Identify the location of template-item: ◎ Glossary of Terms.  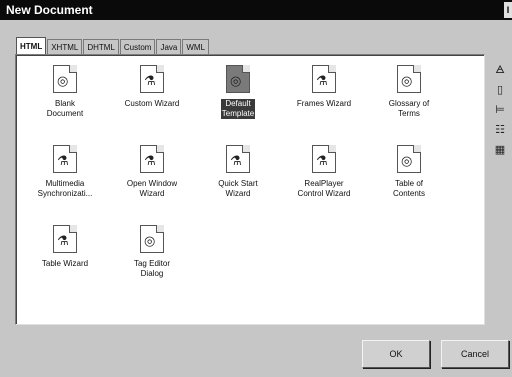
(409, 93).